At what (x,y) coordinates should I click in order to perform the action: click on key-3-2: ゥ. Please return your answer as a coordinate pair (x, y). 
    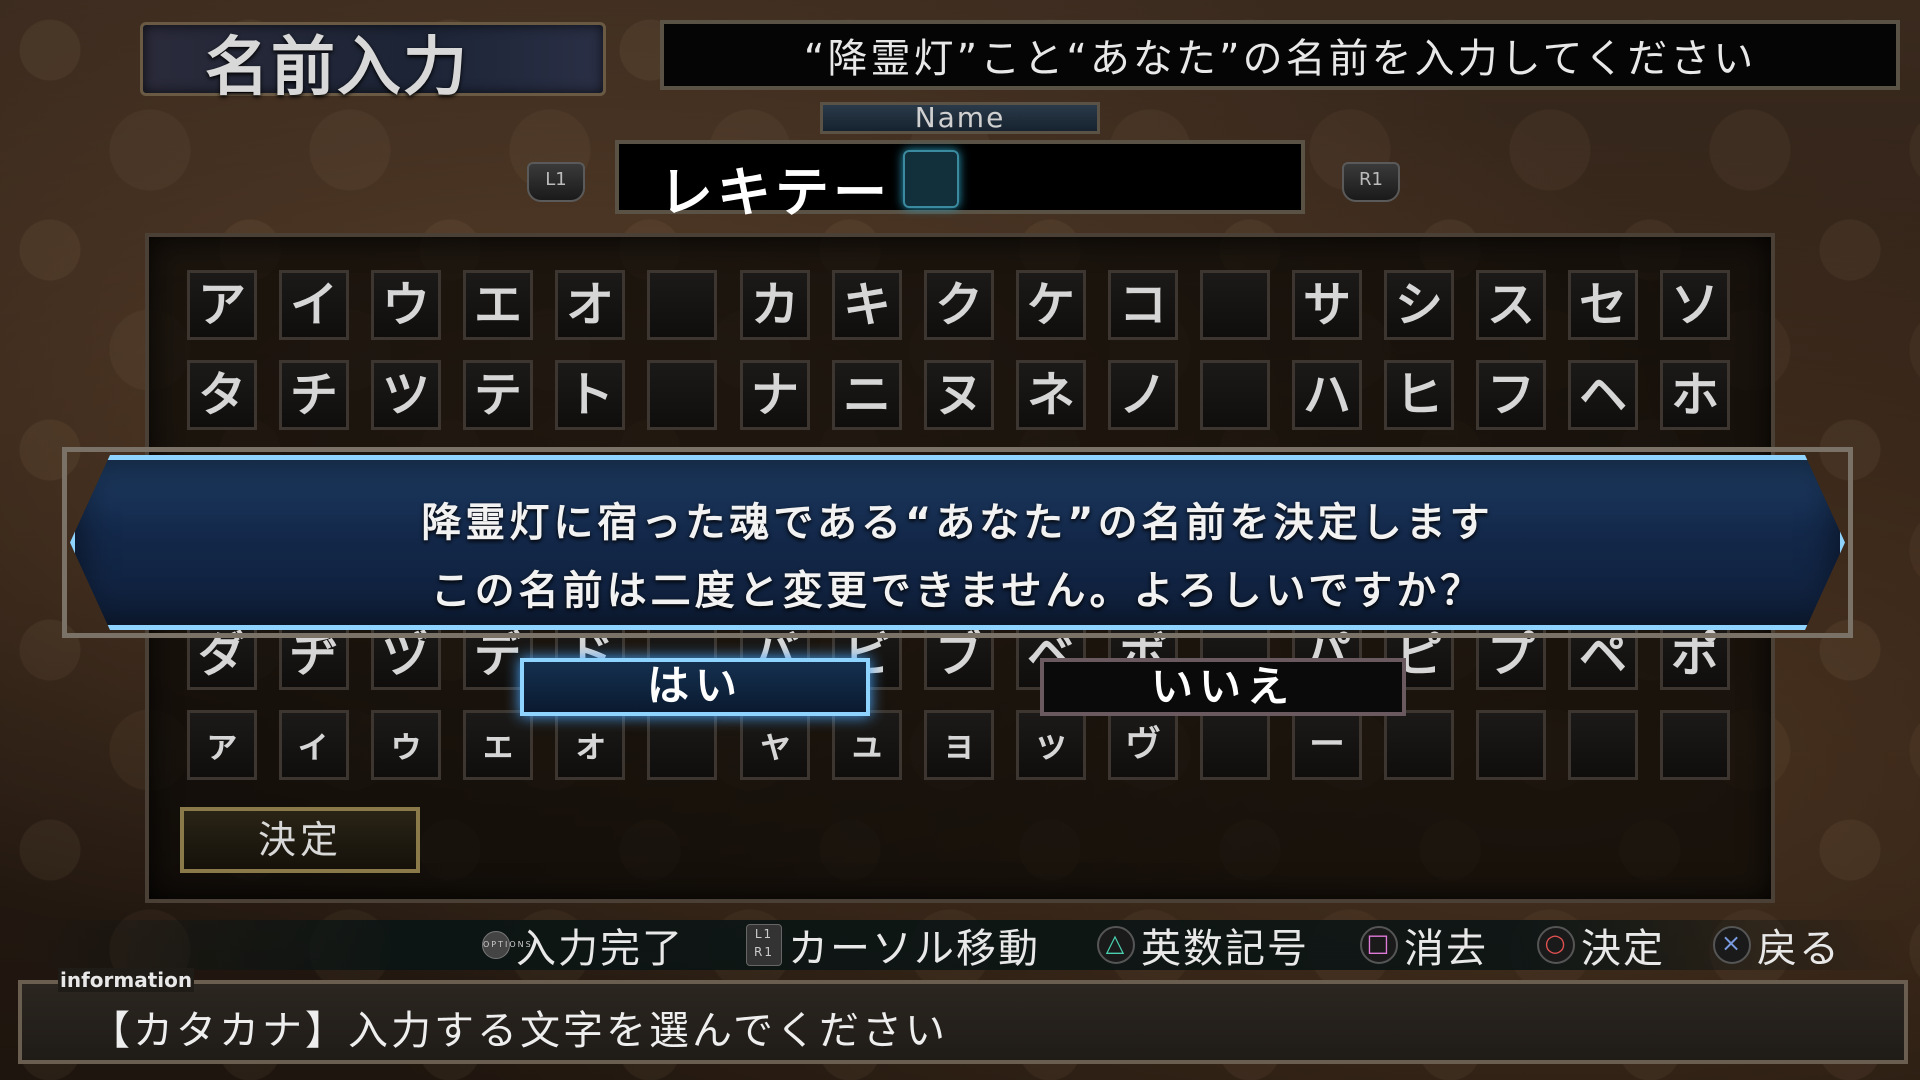
    Looking at the image, I should click on (406, 745).